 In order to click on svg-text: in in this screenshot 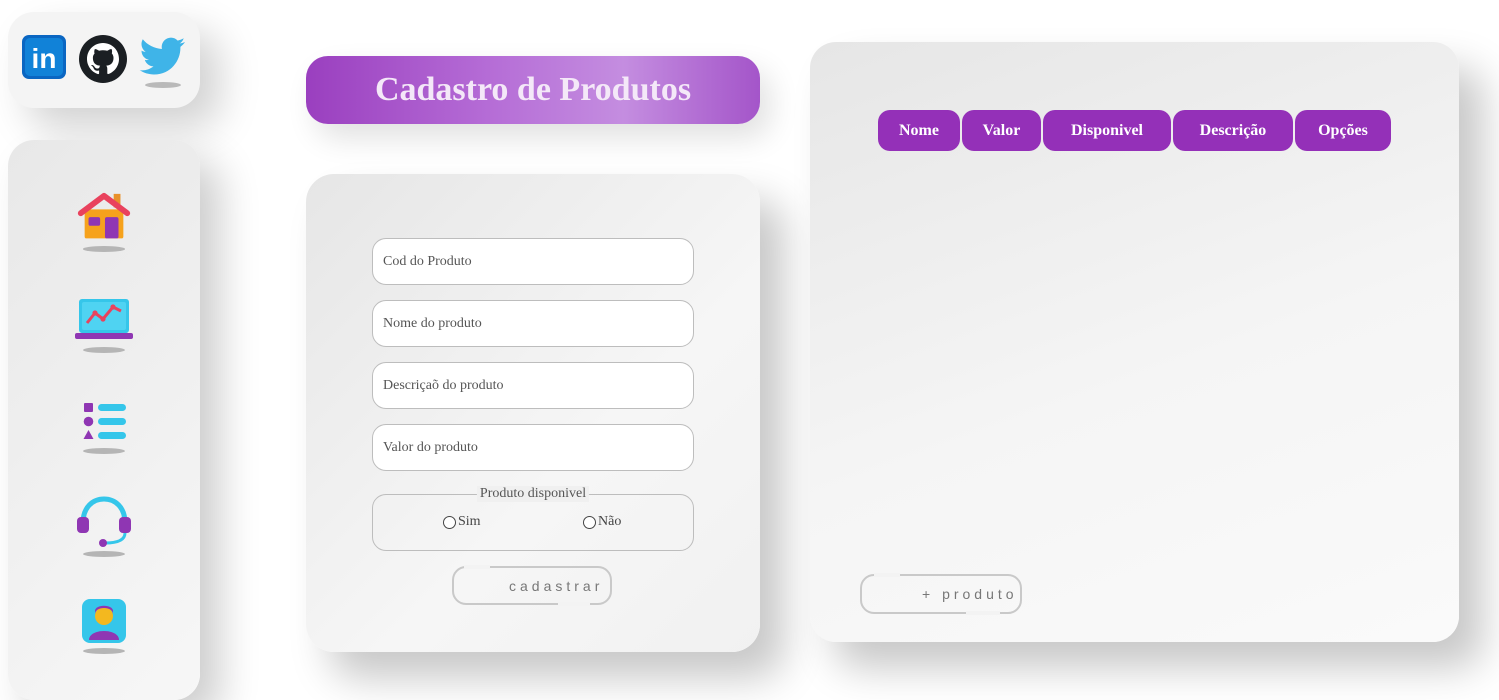, I will do `click(44, 58)`.